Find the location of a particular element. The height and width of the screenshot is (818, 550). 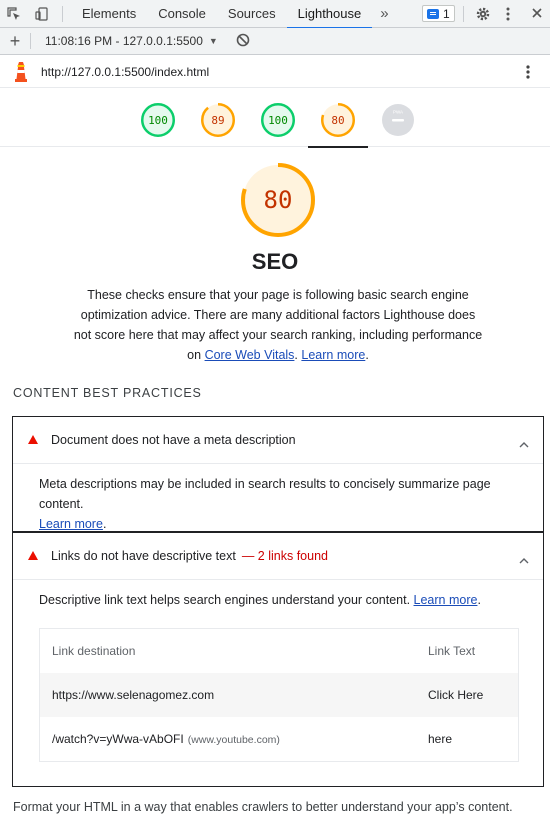

report-tools-kebab-icon is located at coordinates (528, 74).